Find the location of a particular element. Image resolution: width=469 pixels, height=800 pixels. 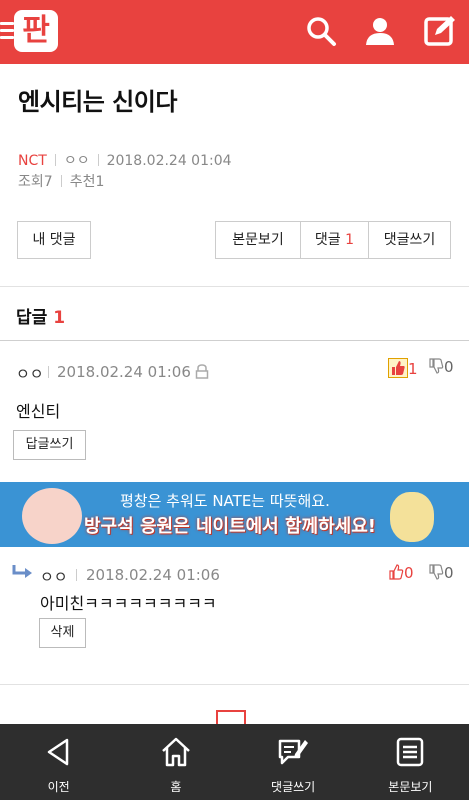

views-count: 7 is located at coordinates (48, 182).